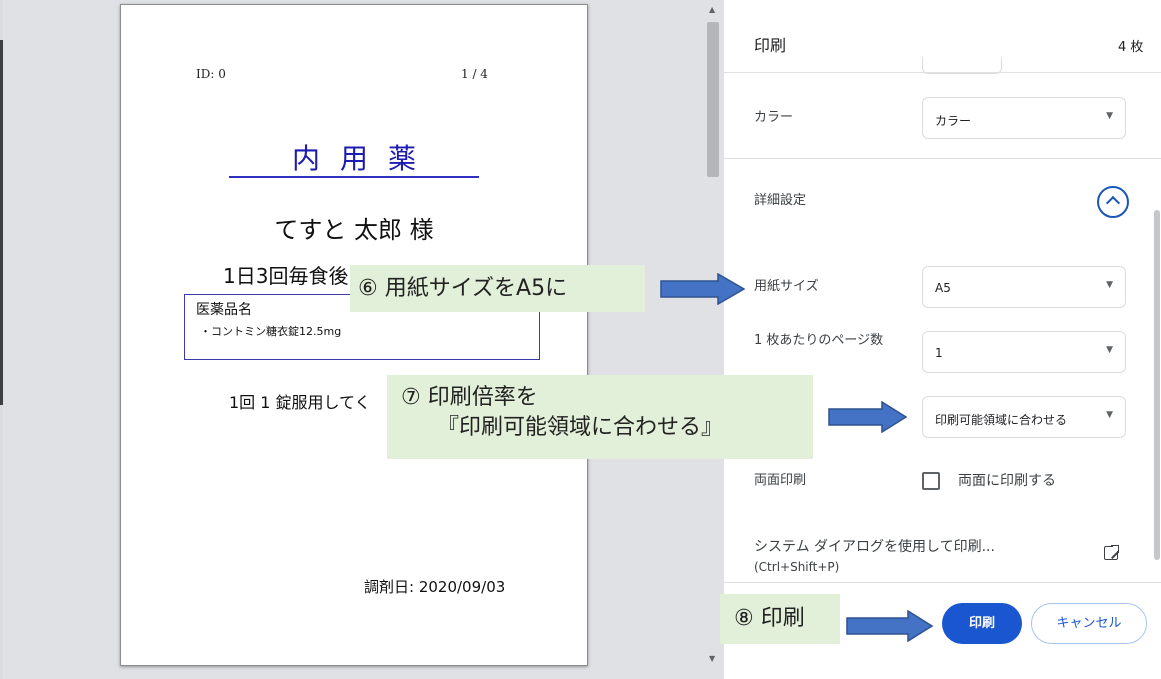 This screenshot has height=679, width=1161. What do you see at coordinates (1, 222) in the screenshot?
I see `left-edge-dark` at bounding box center [1, 222].